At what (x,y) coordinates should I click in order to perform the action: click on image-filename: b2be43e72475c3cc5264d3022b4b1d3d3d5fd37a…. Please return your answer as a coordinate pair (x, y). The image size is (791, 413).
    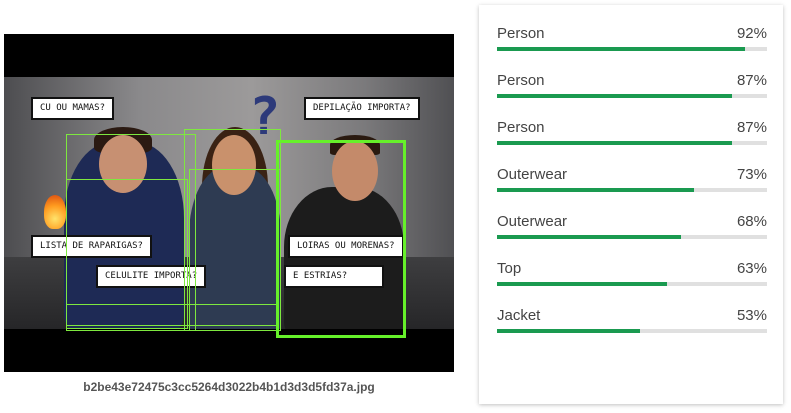
    Looking at the image, I should click on (229, 387).